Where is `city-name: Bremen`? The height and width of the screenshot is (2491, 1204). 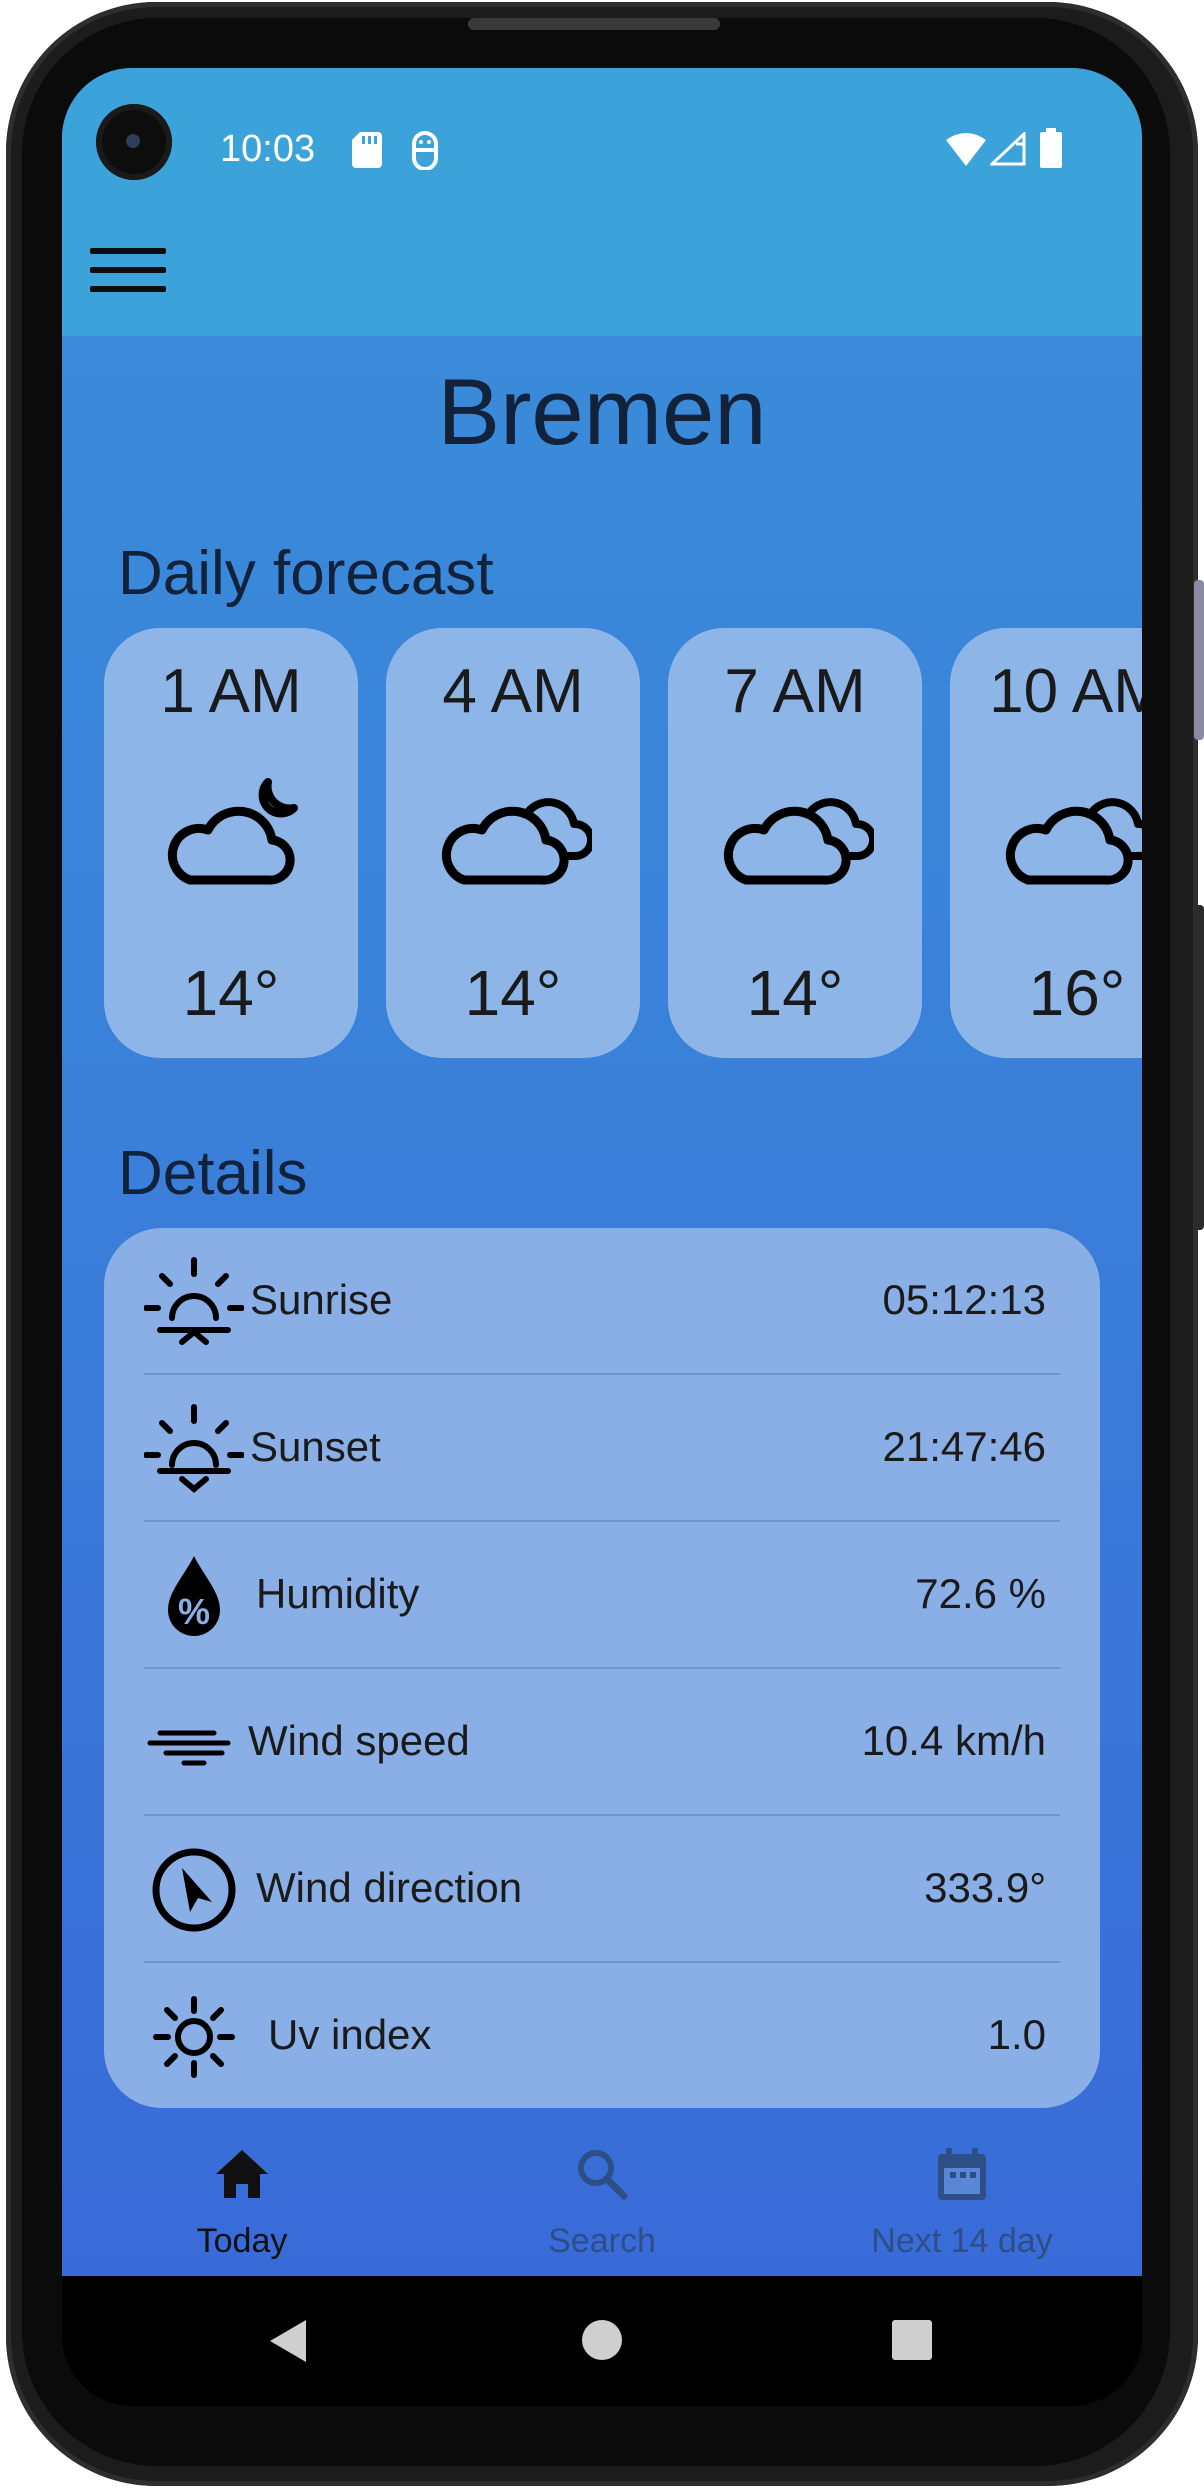
city-name: Bremen is located at coordinates (602, 411).